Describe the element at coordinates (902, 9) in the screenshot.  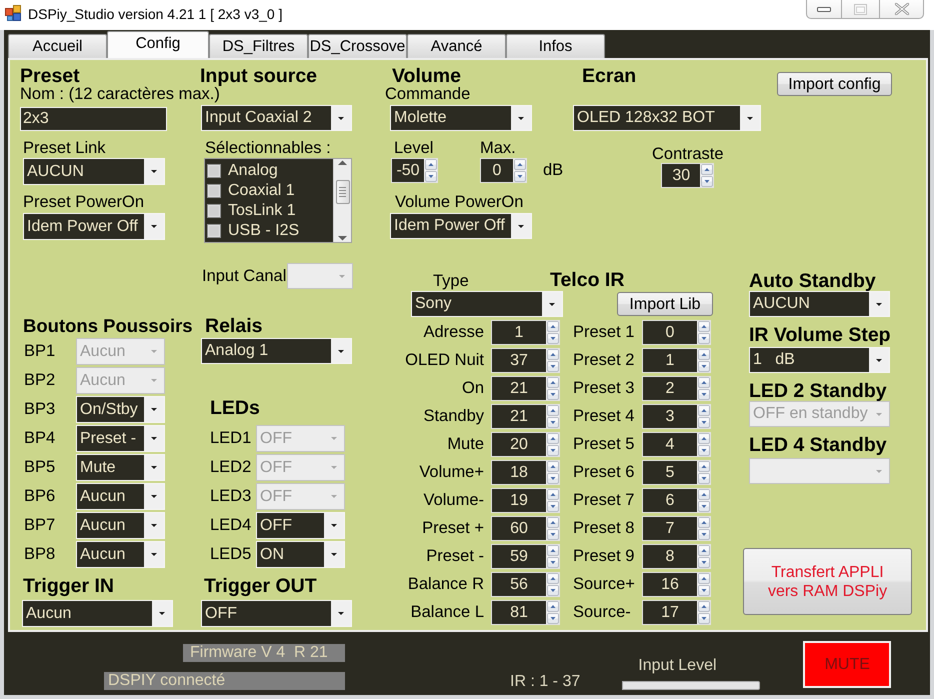
I see `close-button` at that location.